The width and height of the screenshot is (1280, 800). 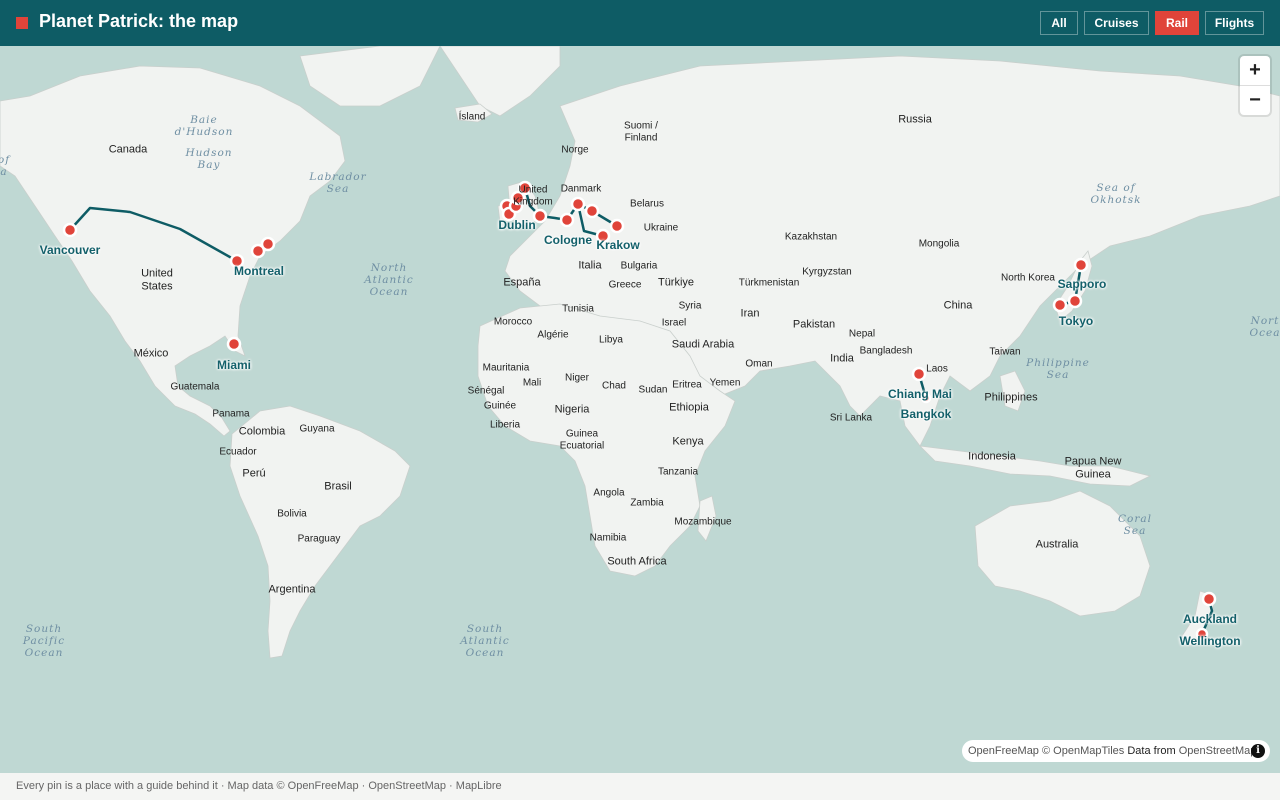 What do you see at coordinates (151, 353) in the screenshot?
I see `label-mexico: México` at bounding box center [151, 353].